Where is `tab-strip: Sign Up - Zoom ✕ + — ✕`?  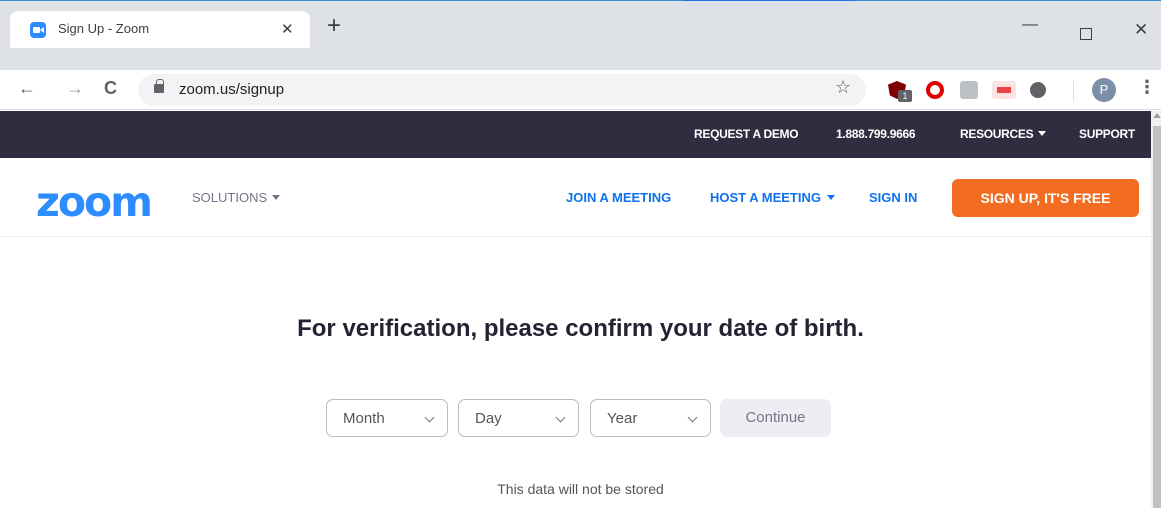
tab-strip: Sign Up - Zoom ✕ + — ✕ is located at coordinates (580, 35).